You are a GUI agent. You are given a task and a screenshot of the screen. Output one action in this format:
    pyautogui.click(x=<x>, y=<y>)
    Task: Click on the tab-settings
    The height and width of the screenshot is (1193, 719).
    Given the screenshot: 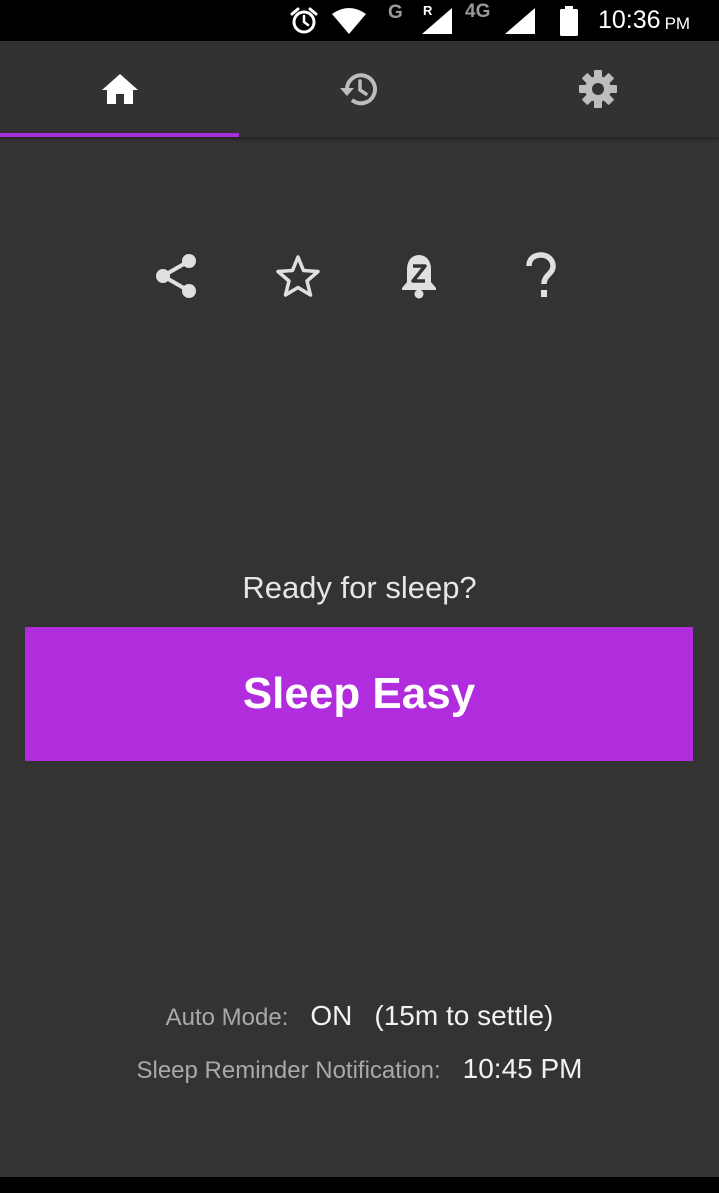 What is the action you would take?
    pyautogui.click(x=597, y=89)
    